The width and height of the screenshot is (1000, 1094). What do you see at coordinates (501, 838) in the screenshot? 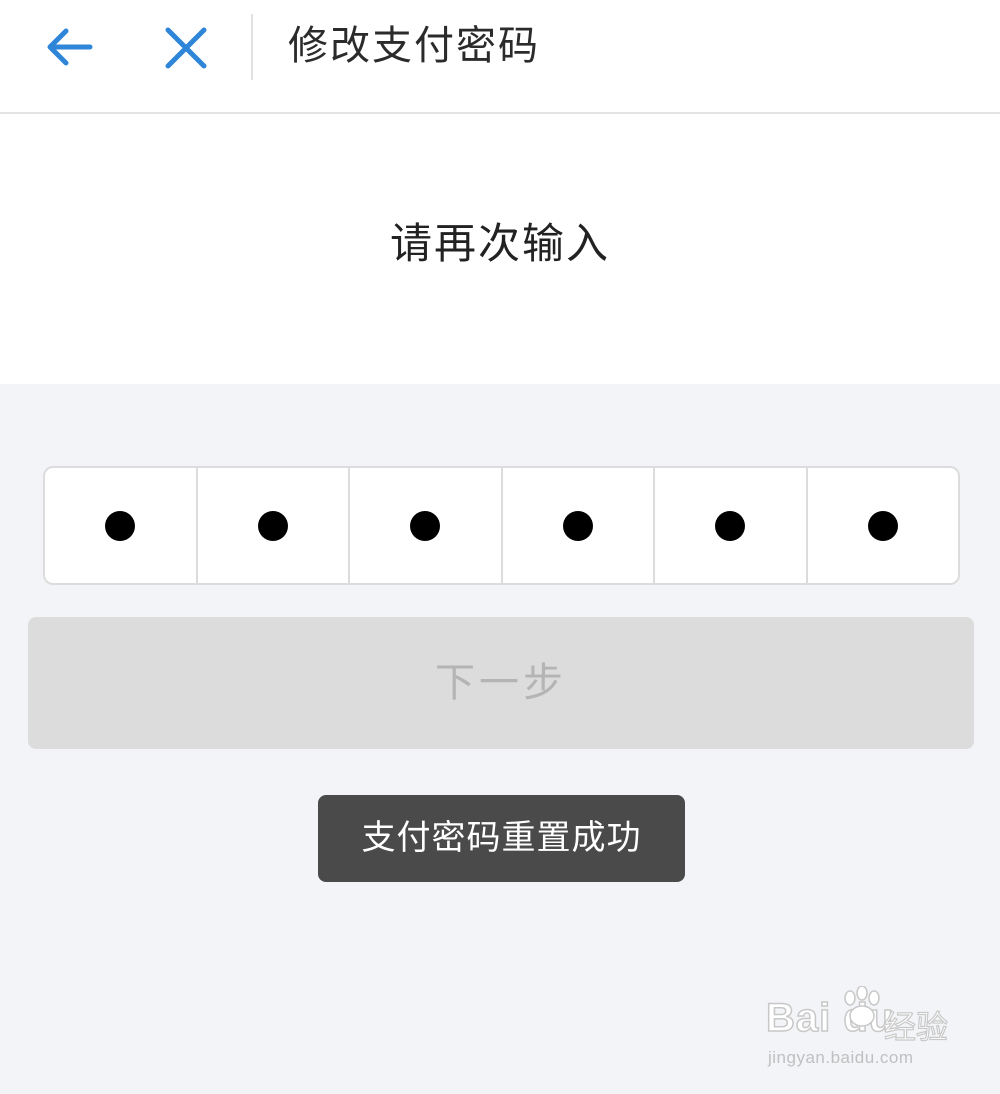
I see `toast-message: 支付密码重置成功` at bounding box center [501, 838].